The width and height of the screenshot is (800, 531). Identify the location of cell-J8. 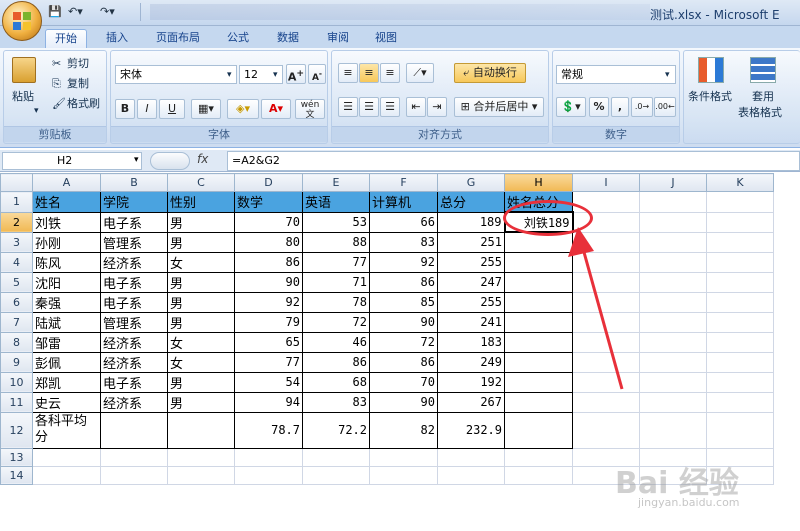
(673, 342).